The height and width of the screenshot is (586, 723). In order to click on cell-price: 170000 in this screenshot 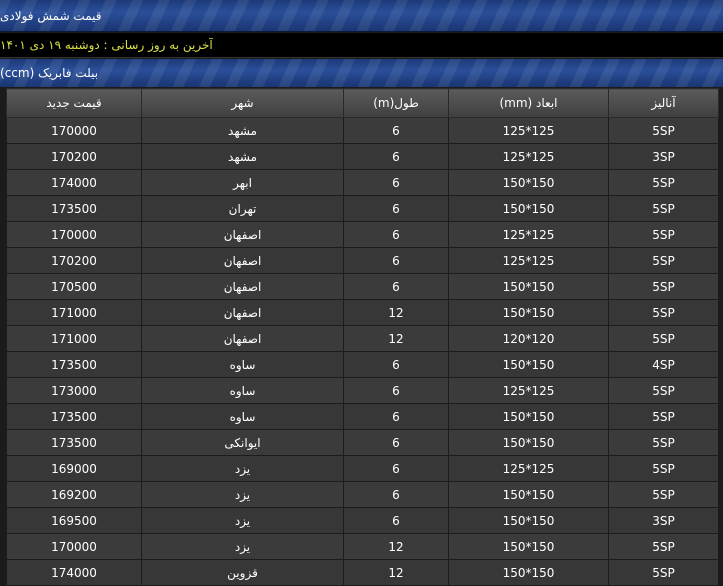, I will do `click(74, 130)`.